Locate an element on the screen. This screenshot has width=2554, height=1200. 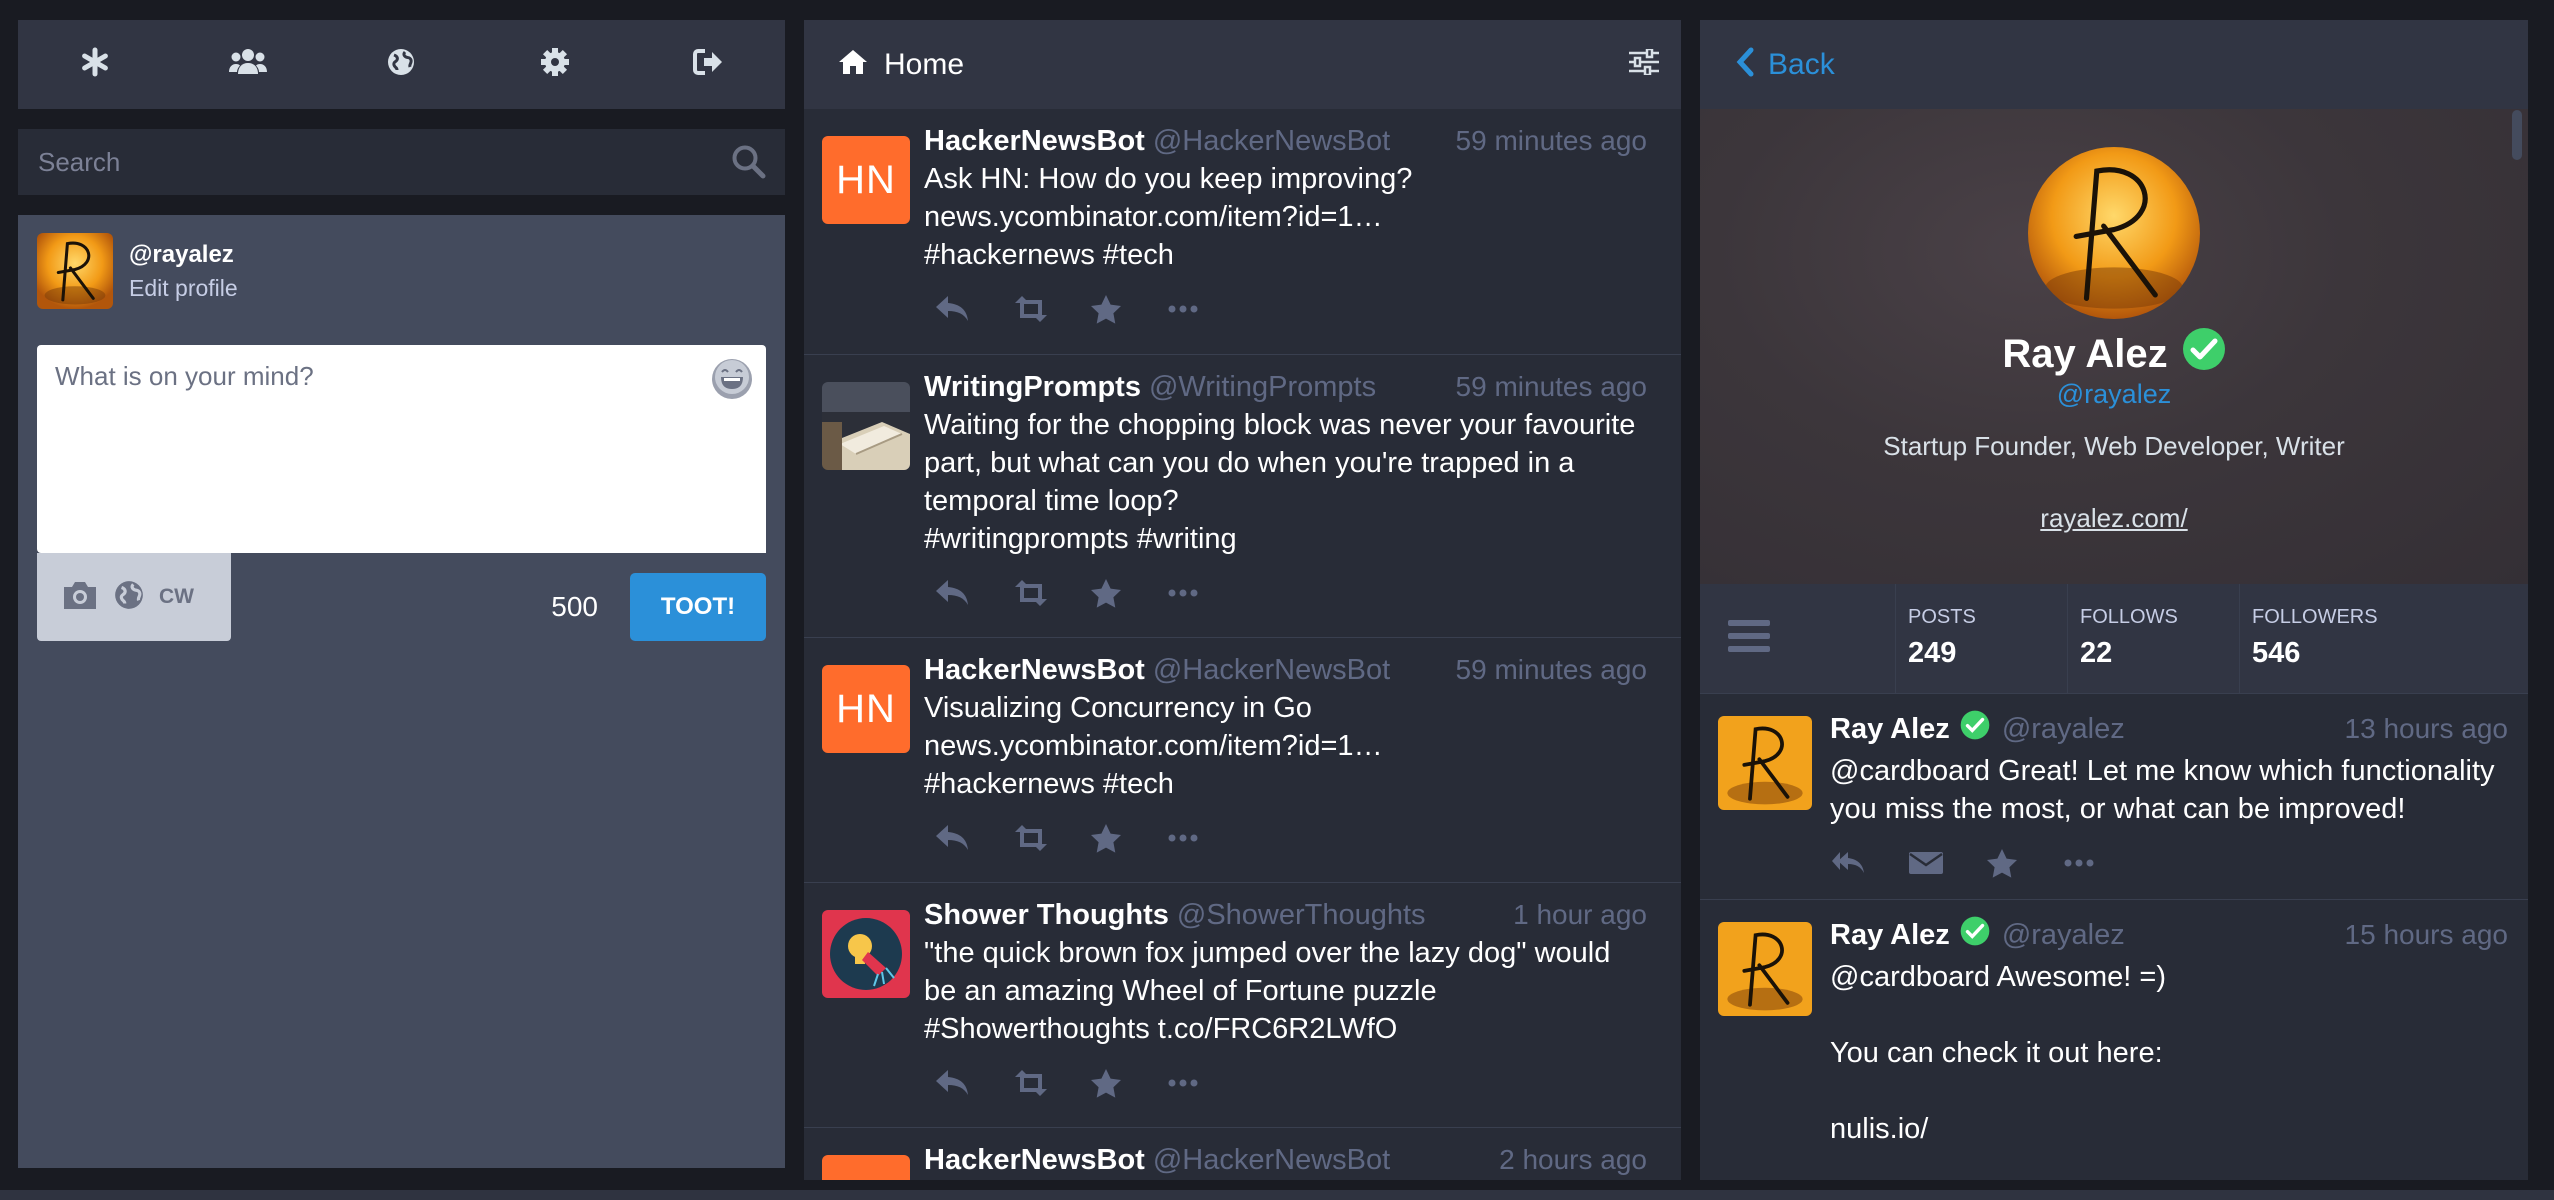
compose-tools: CW is located at coordinates (134, 597).